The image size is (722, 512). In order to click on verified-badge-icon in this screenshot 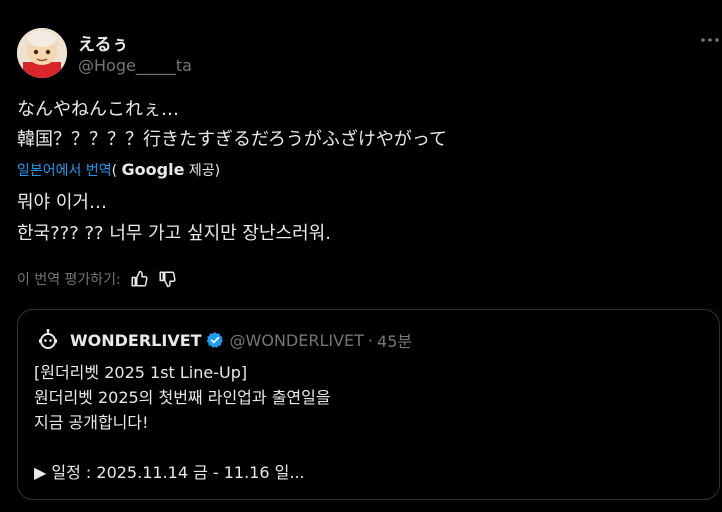, I will do `click(214, 340)`.